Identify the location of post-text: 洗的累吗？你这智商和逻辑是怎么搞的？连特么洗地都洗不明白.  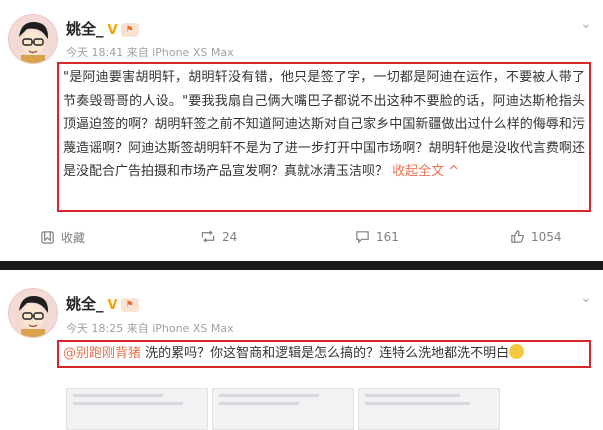
(325, 353).